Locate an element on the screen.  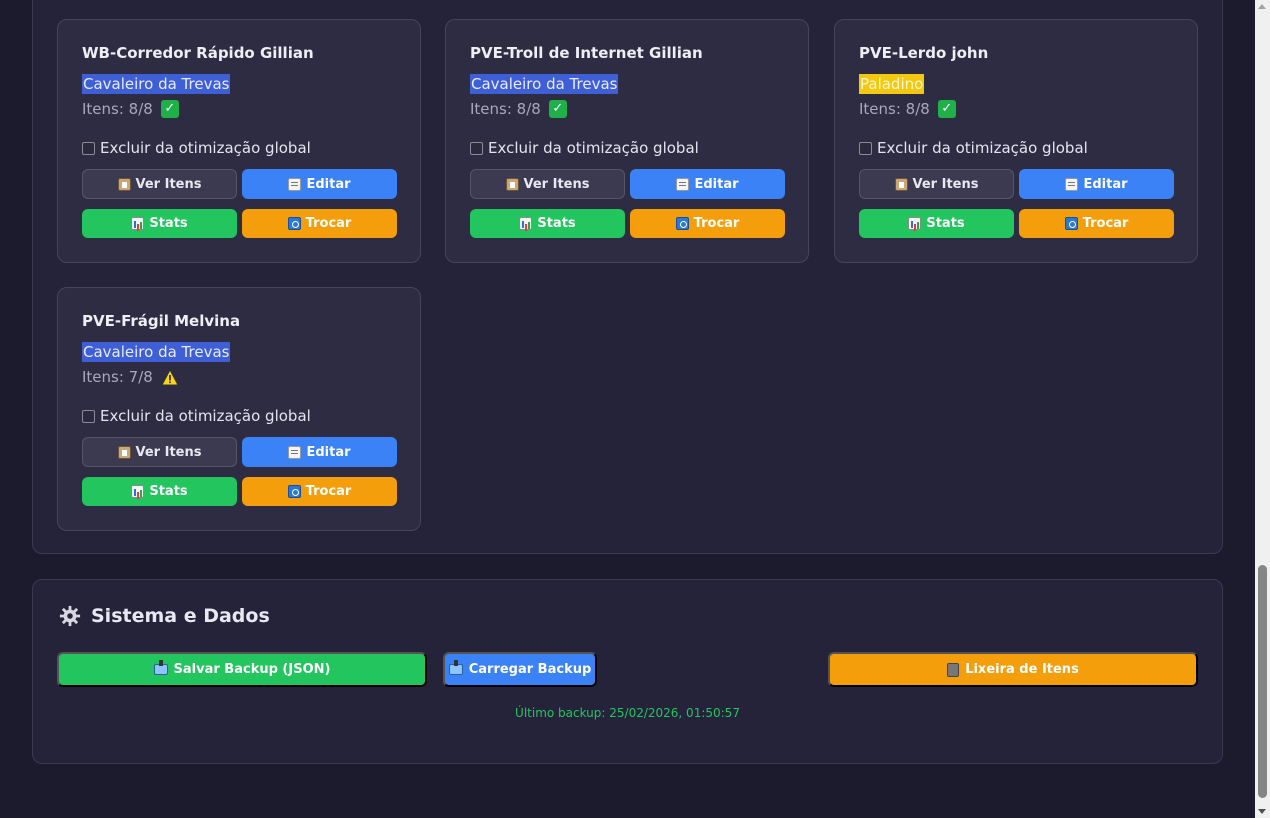
scrollbar-thumb is located at coordinates (1262, 681).